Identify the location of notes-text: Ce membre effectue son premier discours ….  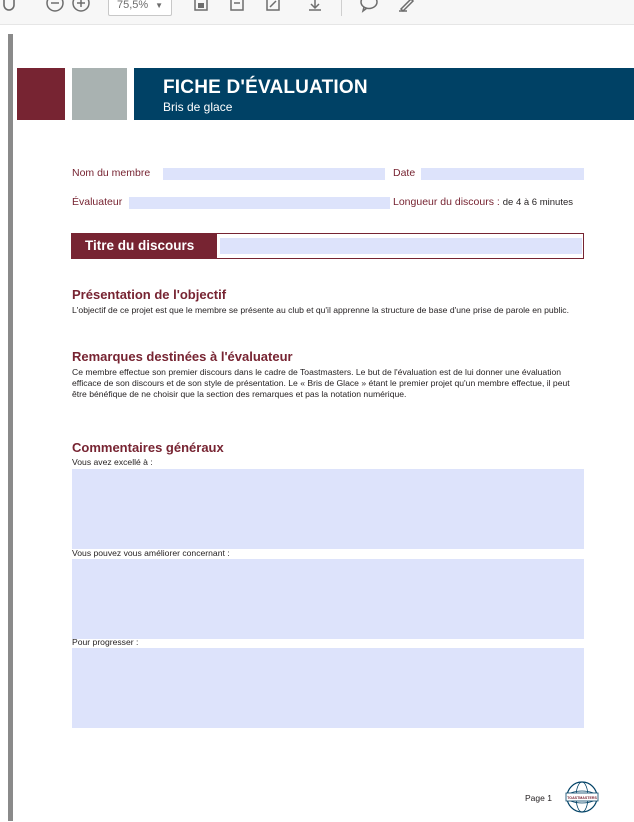
(321, 383).